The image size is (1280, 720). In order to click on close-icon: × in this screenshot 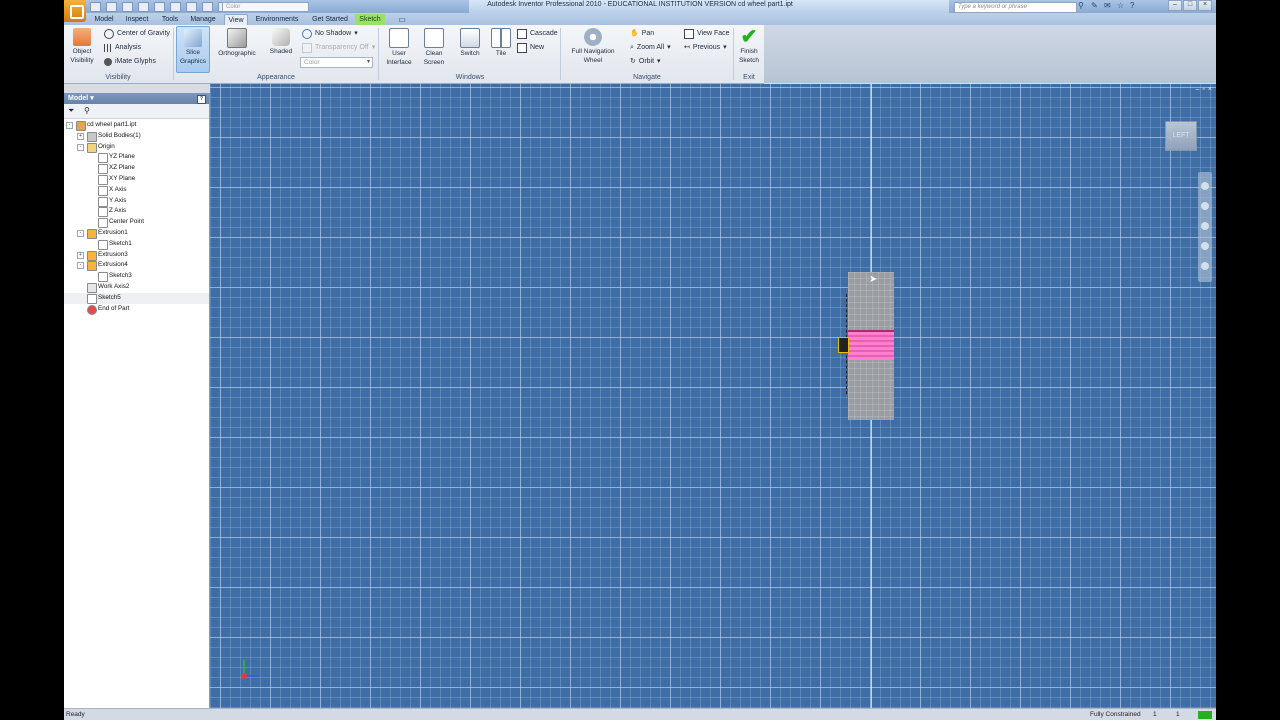, I will do `click(1205, 5)`.